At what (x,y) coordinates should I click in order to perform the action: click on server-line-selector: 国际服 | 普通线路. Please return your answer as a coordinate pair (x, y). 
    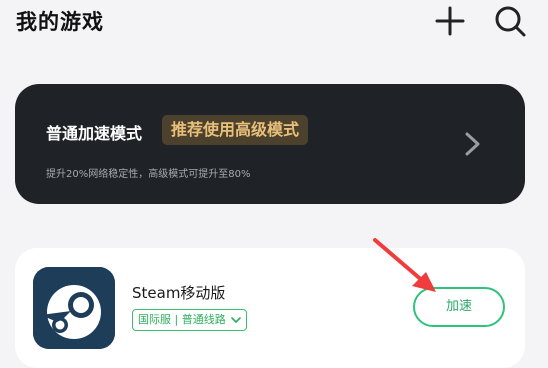
    Looking at the image, I should click on (189, 320).